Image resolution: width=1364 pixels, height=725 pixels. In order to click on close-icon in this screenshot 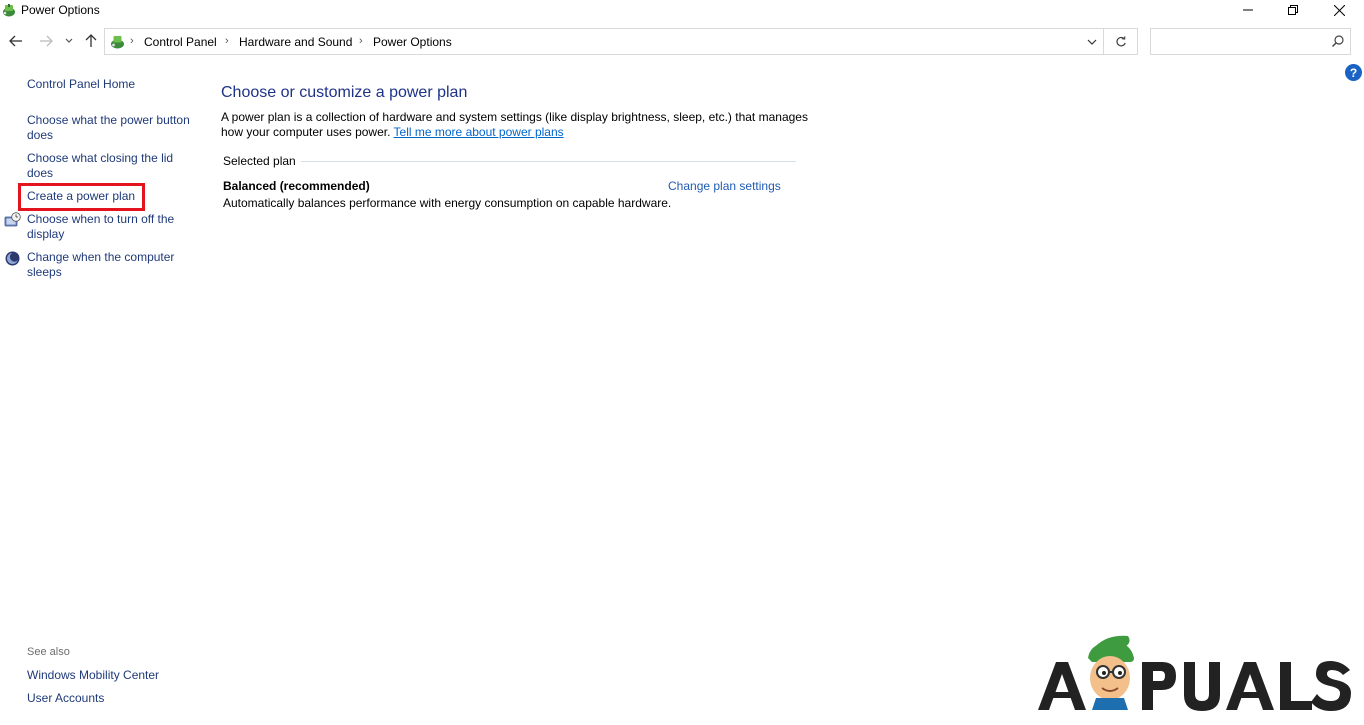, I will do `click(1339, 10)`.